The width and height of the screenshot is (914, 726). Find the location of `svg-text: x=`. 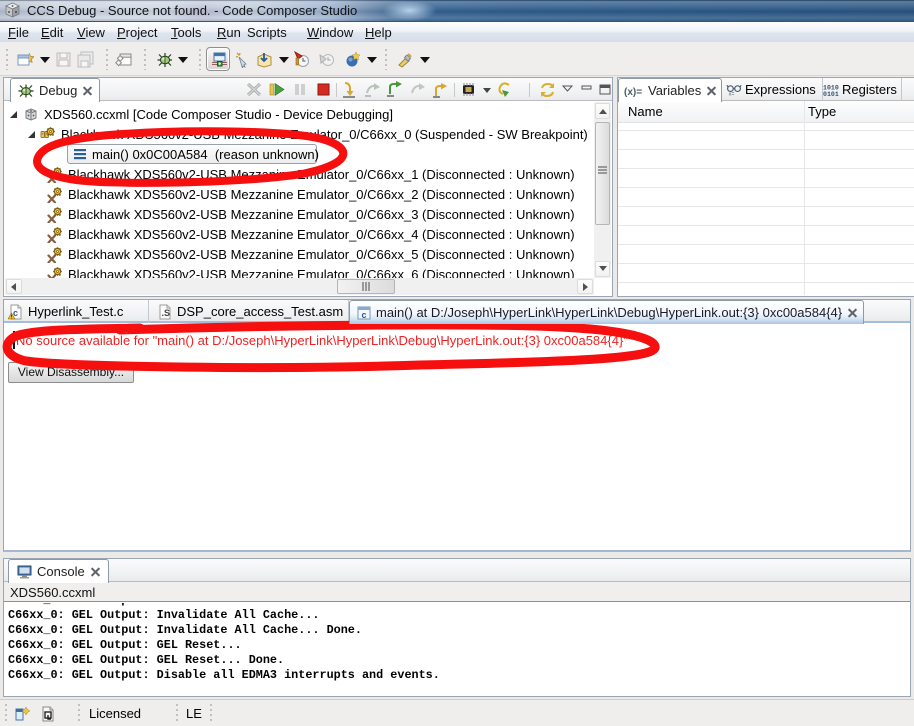

svg-text: x= is located at coordinates (732, 93).